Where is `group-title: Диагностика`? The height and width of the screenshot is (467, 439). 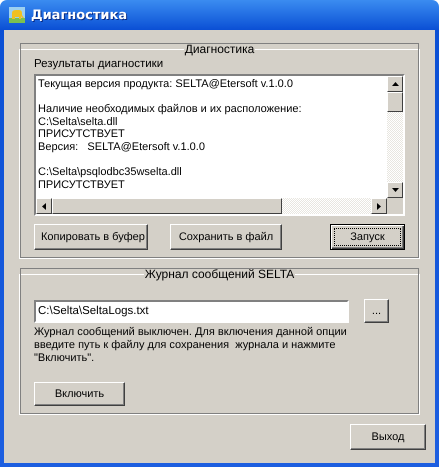 group-title: Диагностика is located at coordinates (220, 49).